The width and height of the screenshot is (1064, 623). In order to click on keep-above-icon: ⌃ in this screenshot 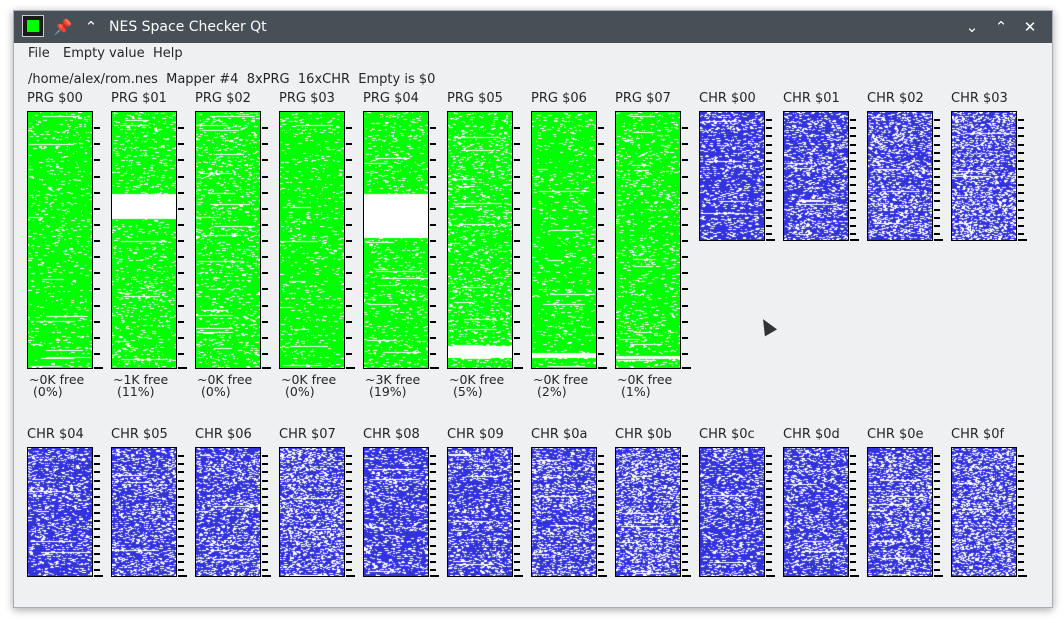, I will do `click(91, 27)`.